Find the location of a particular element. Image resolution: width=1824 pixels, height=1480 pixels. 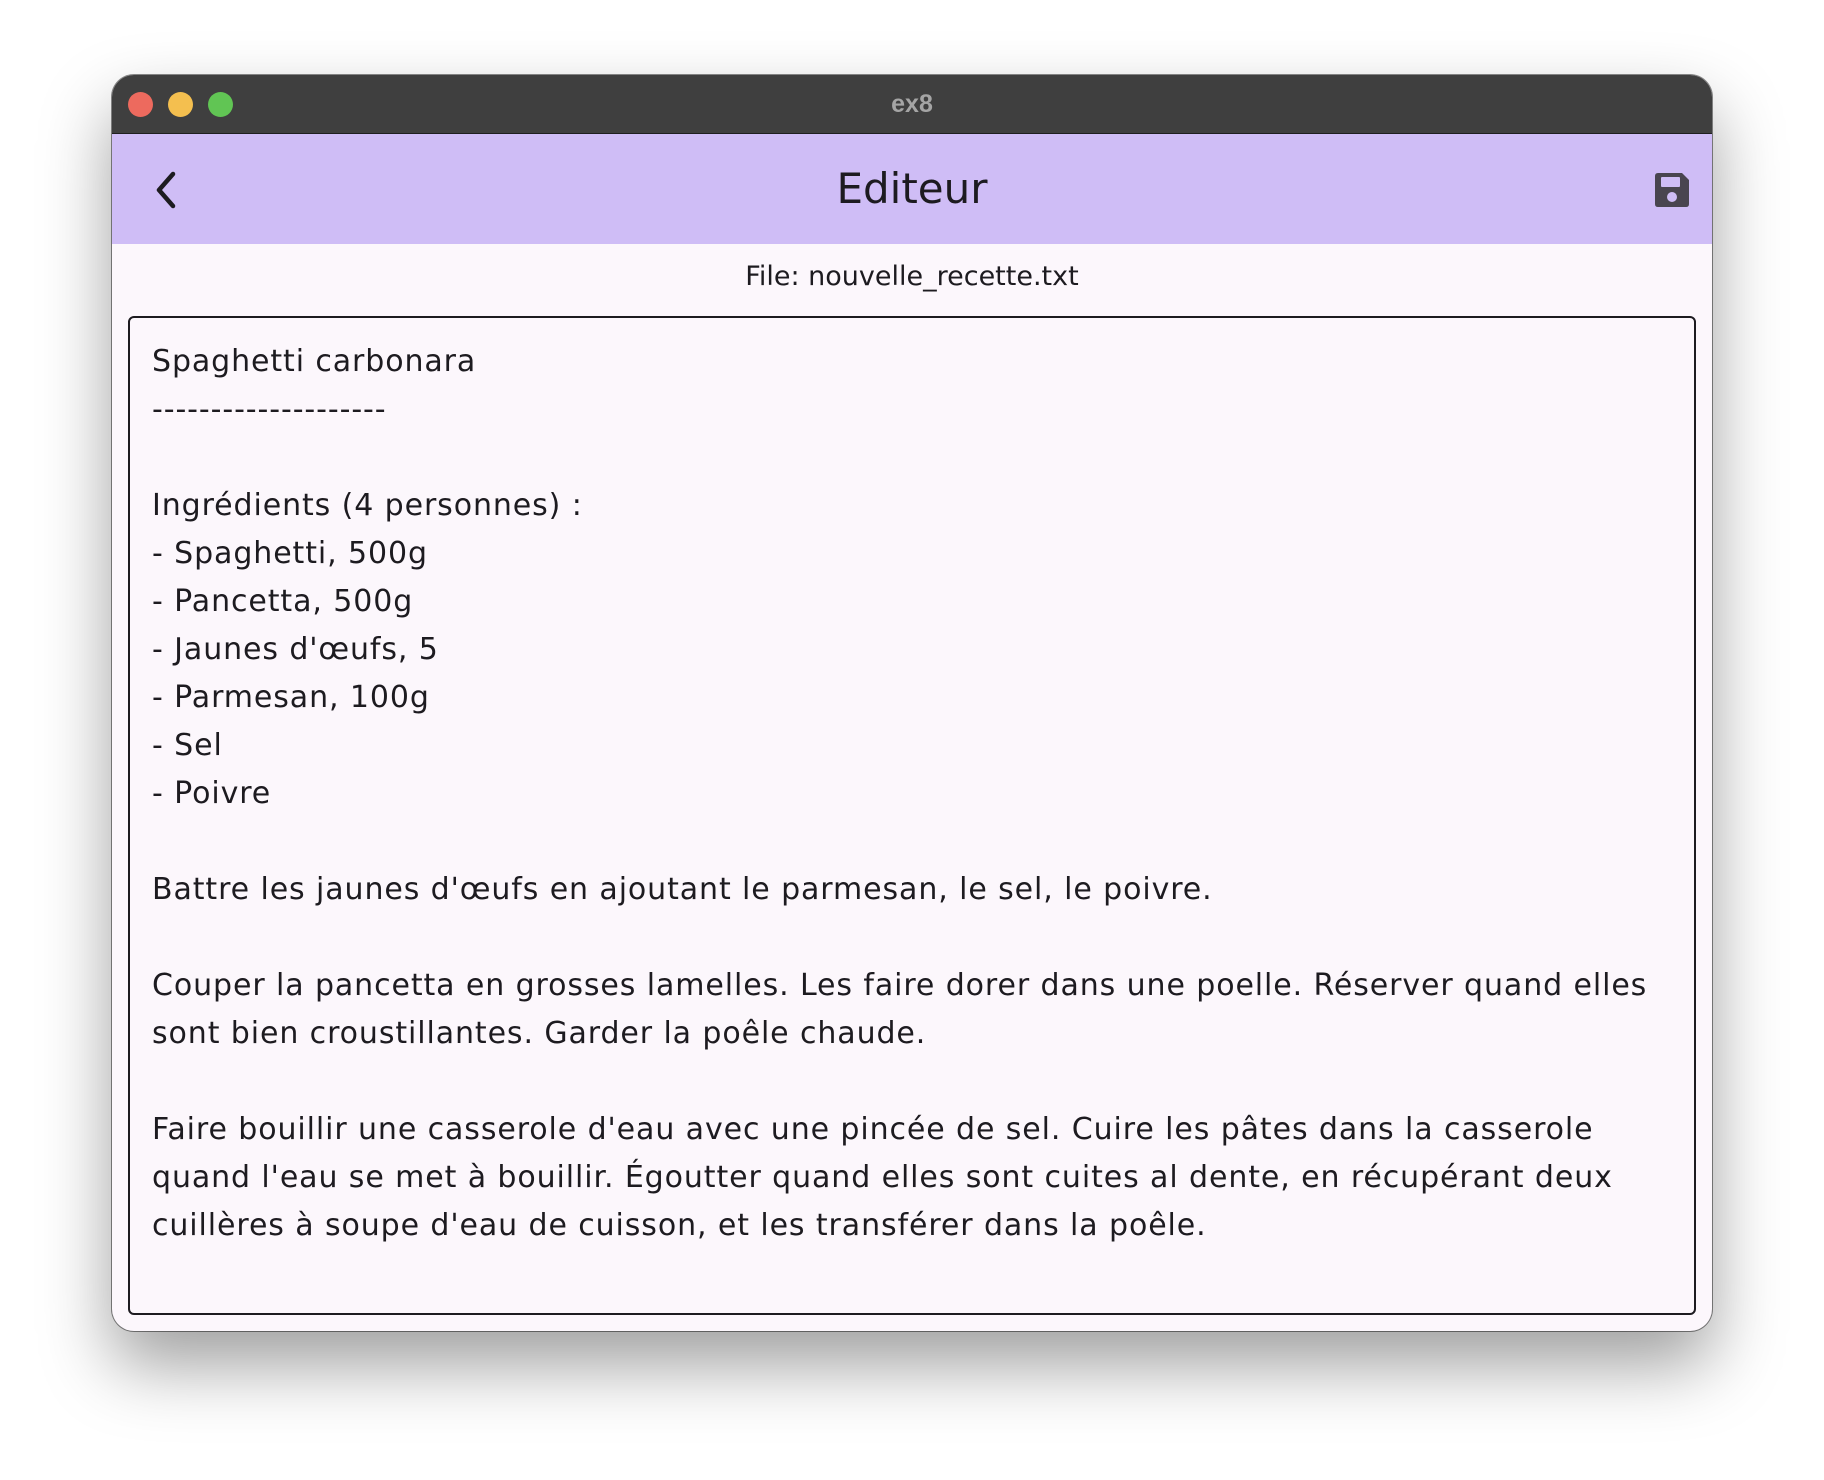

page-title: Editeur is located at coordinates (912, 188).